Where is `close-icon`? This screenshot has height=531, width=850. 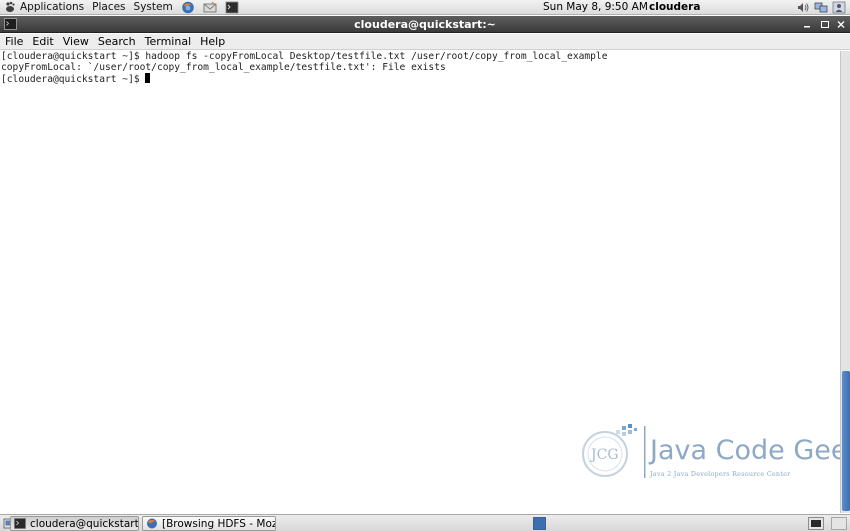
close-icon is located at coordinates (841, 24).